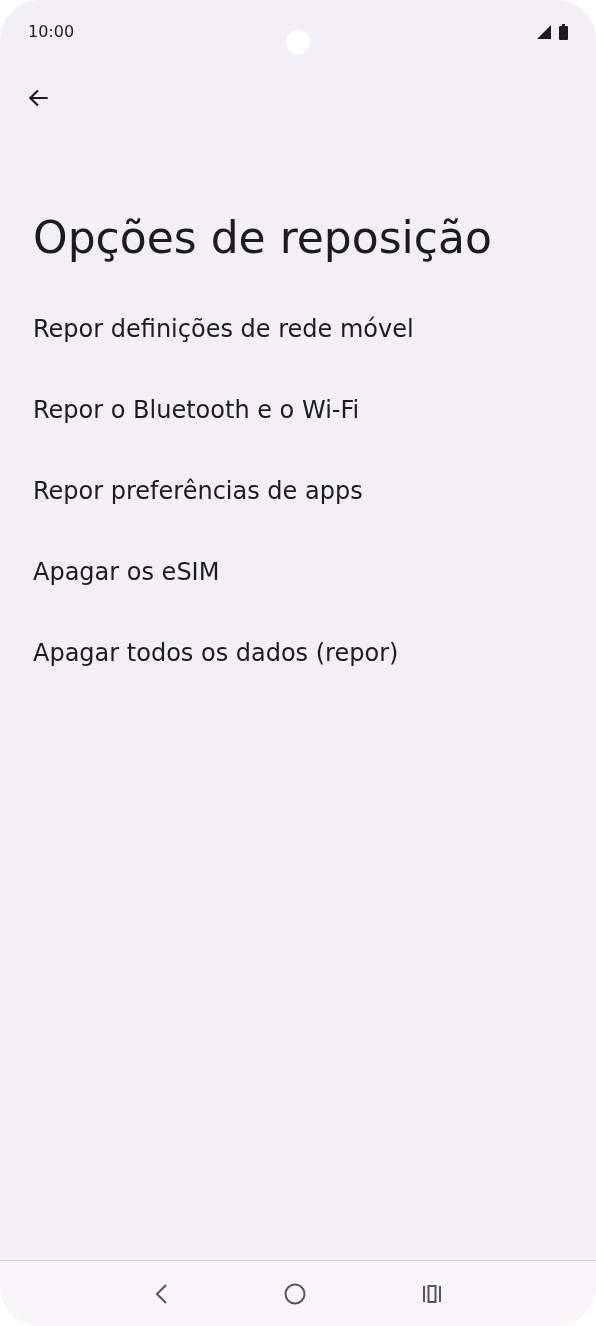  I want to click on settings-item: Repor o Bluetooth e o Wi-Fi, so click(298, 409).